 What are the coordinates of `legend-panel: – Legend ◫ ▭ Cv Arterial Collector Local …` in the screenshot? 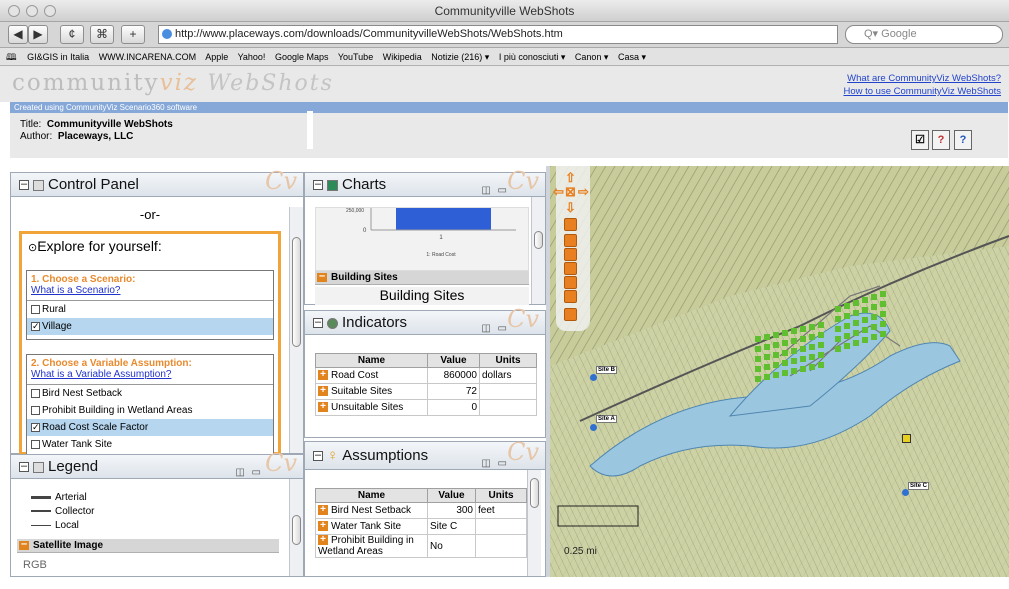 It's located at (157, 514).